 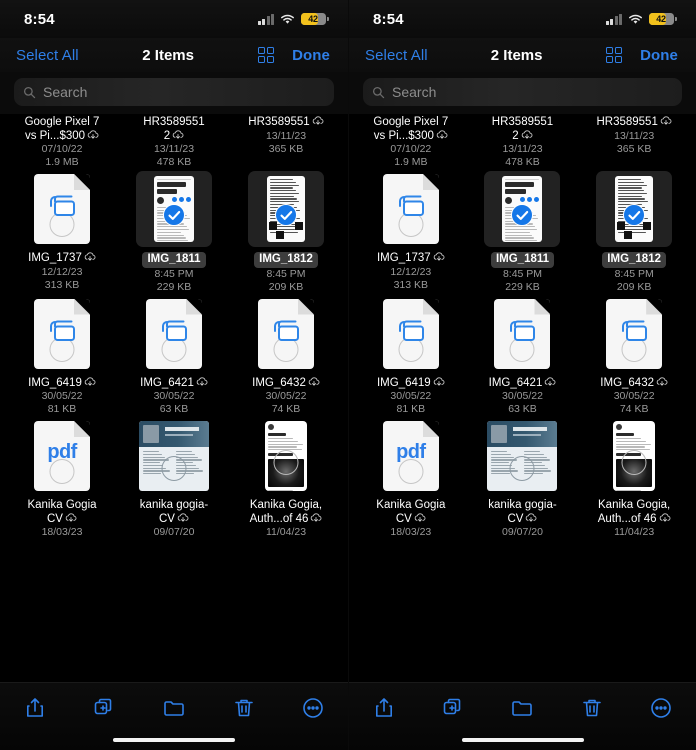 What do you see at coordinates (411, 512) in the screenshot?
I see `file-name: Kanika Gogia CV` at bounding box center [411, 512].